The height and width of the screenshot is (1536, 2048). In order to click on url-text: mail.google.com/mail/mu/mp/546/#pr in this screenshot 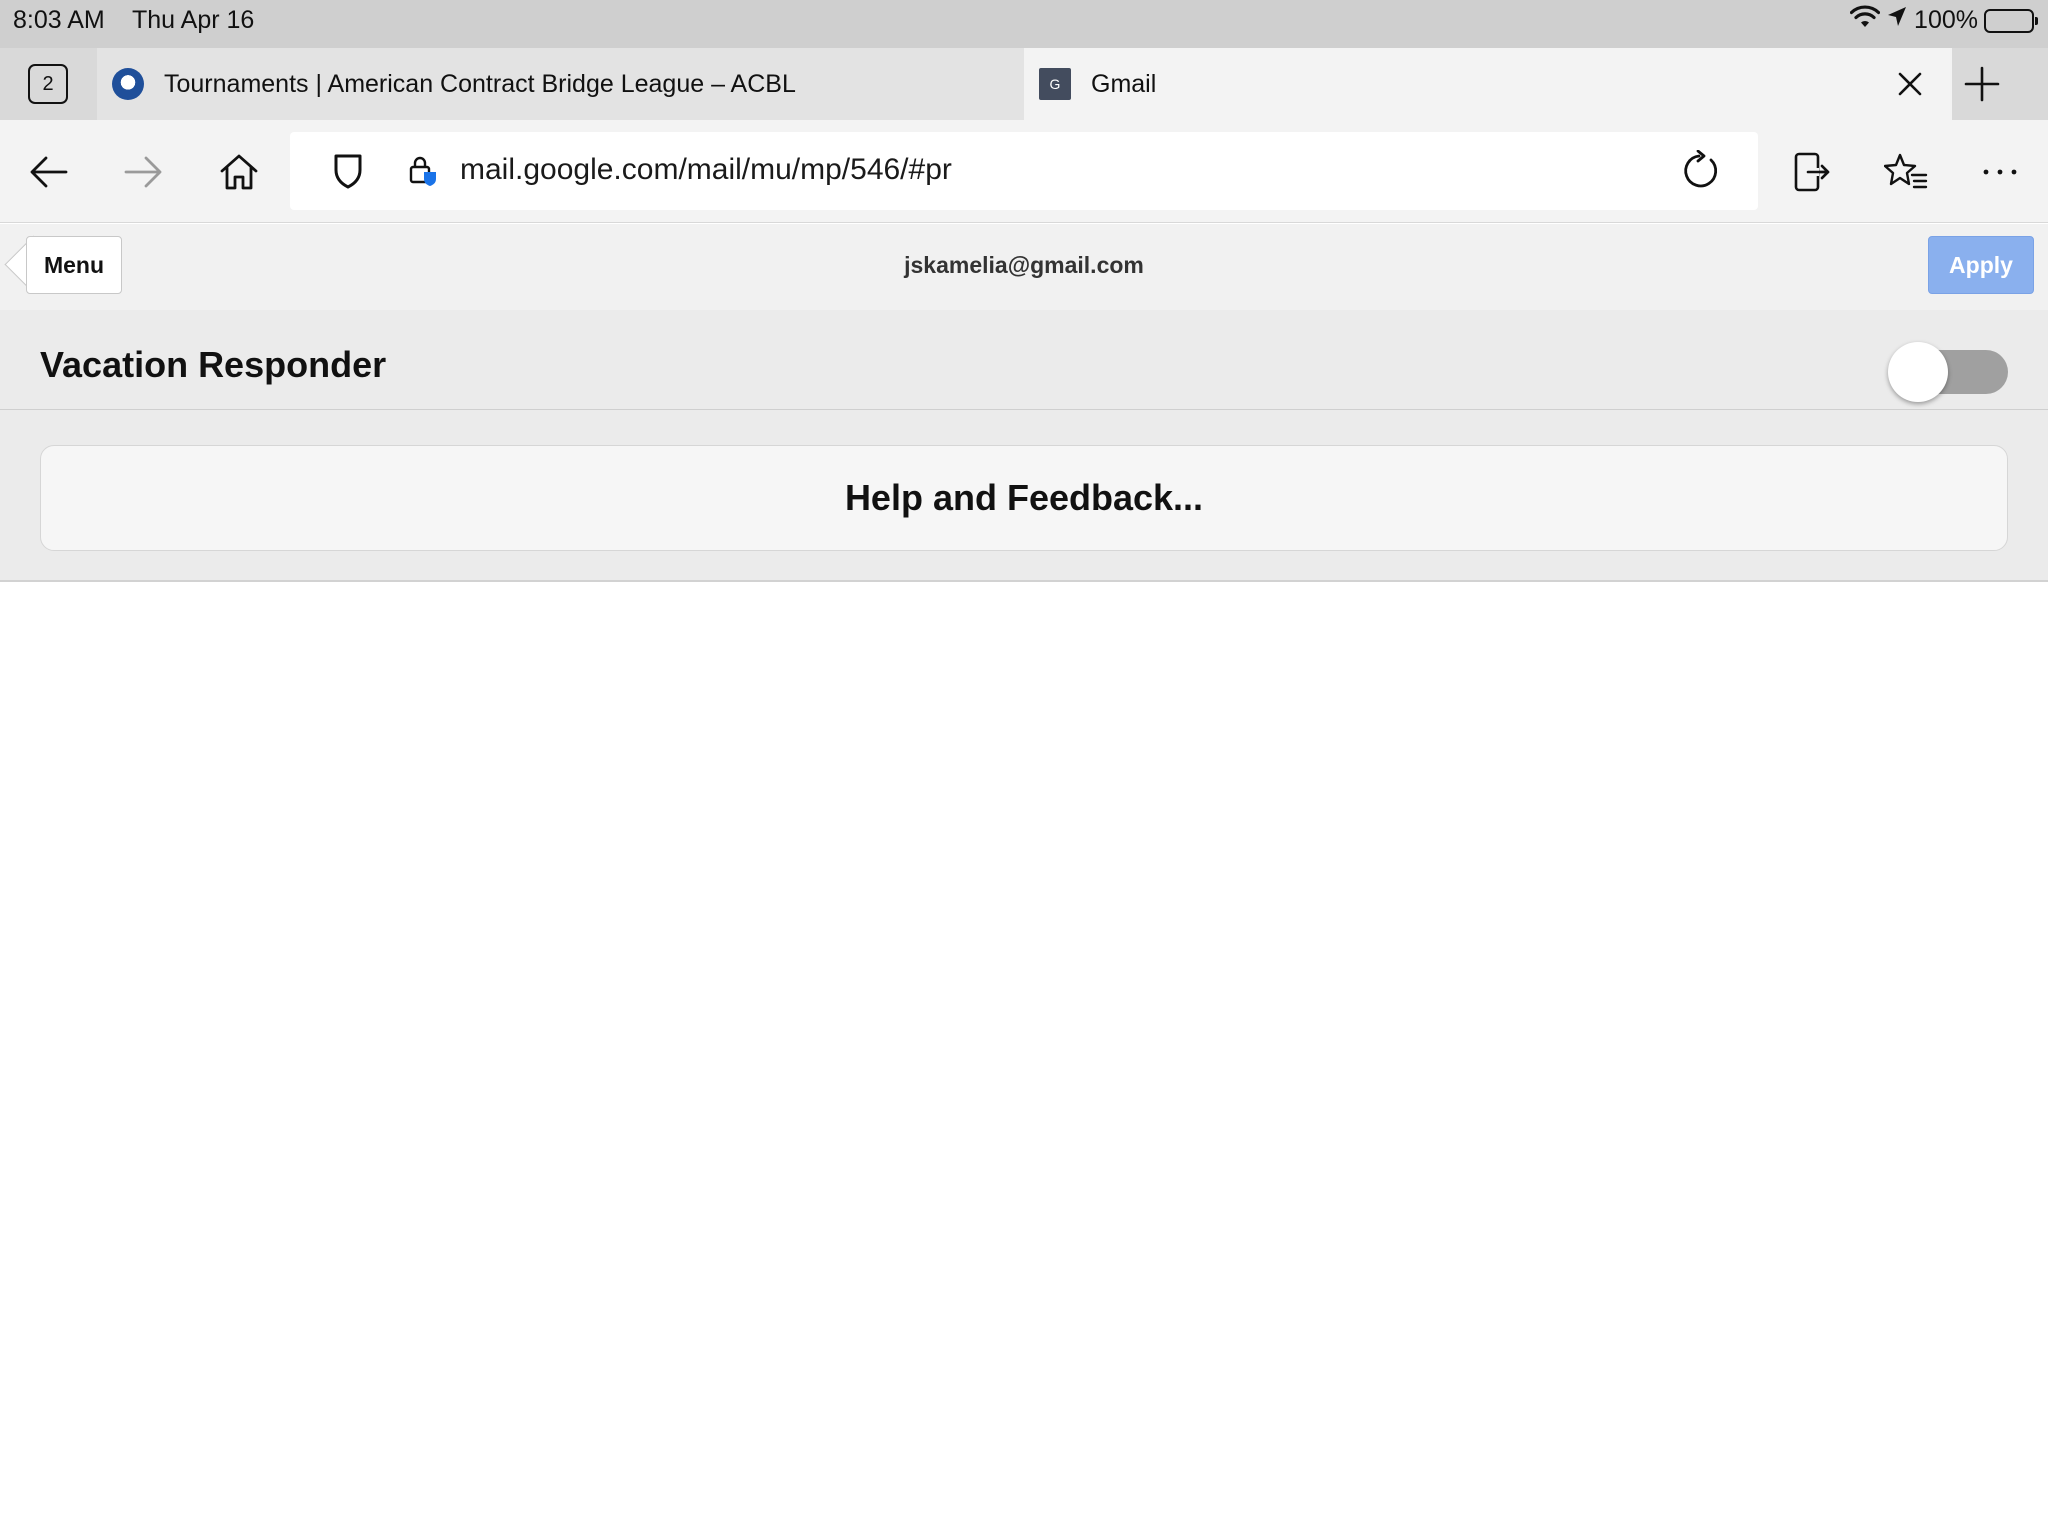, I will do `click(706, 169)`.